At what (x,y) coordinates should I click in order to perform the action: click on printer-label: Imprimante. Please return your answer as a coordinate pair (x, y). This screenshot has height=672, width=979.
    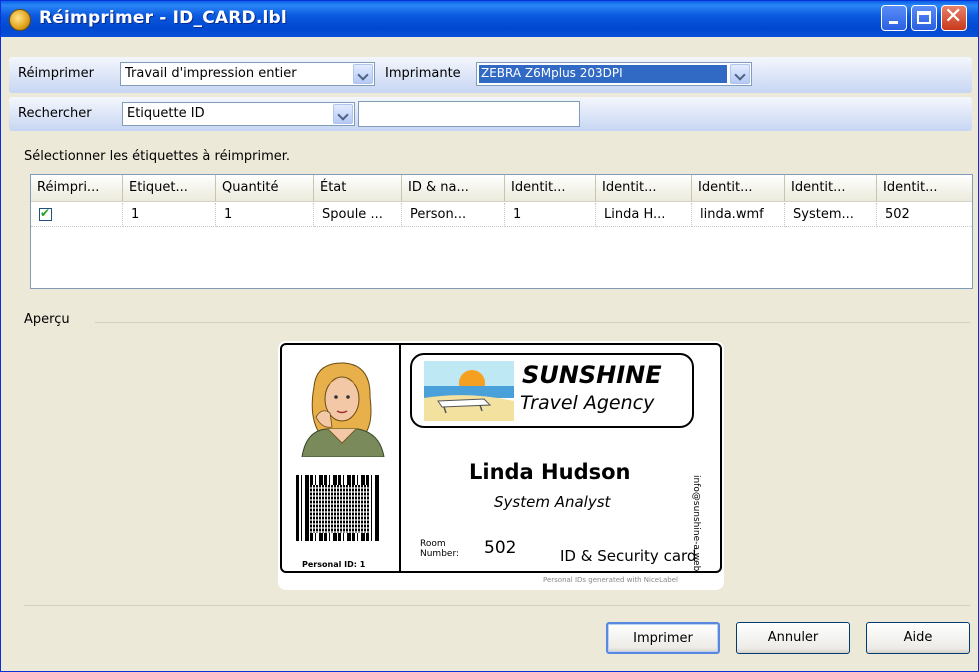
    Looking at the image, I should click on (423, 73).